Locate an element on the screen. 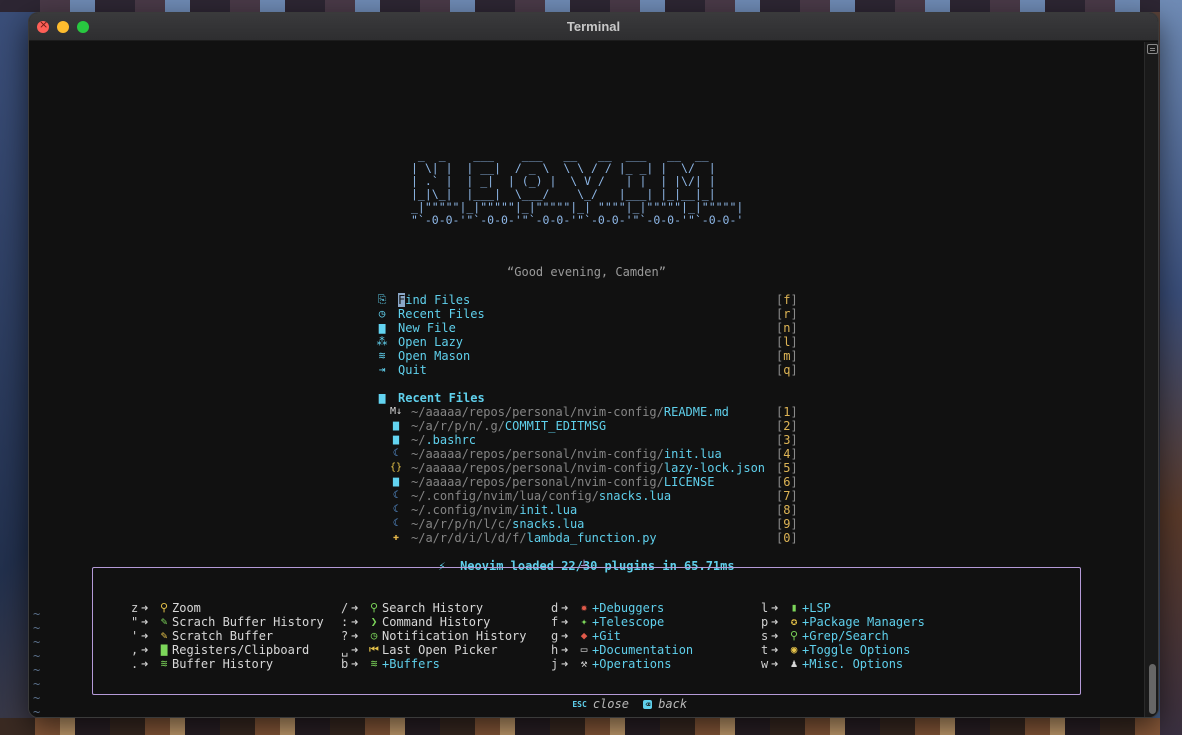 Image resolution: width=1182 pixels, height=735 pixels. quit-icon: ⇥ is located at coordinates (382, 369).